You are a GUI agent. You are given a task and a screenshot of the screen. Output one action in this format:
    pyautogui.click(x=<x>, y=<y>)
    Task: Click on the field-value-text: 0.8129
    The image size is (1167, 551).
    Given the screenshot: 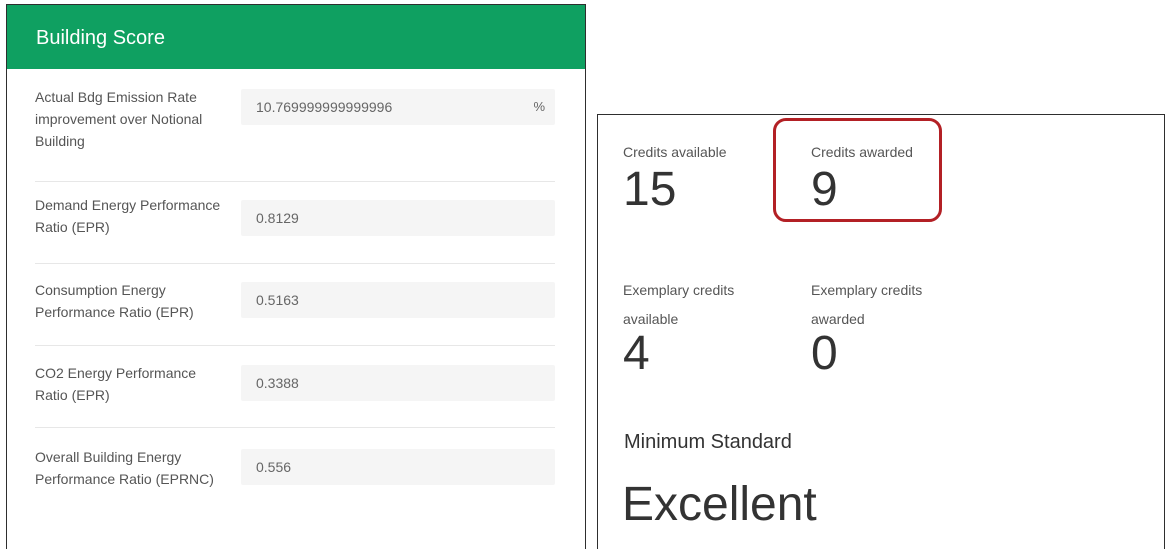 What is the action you would take?
    pyautogui.click(x=277, y=218)
    